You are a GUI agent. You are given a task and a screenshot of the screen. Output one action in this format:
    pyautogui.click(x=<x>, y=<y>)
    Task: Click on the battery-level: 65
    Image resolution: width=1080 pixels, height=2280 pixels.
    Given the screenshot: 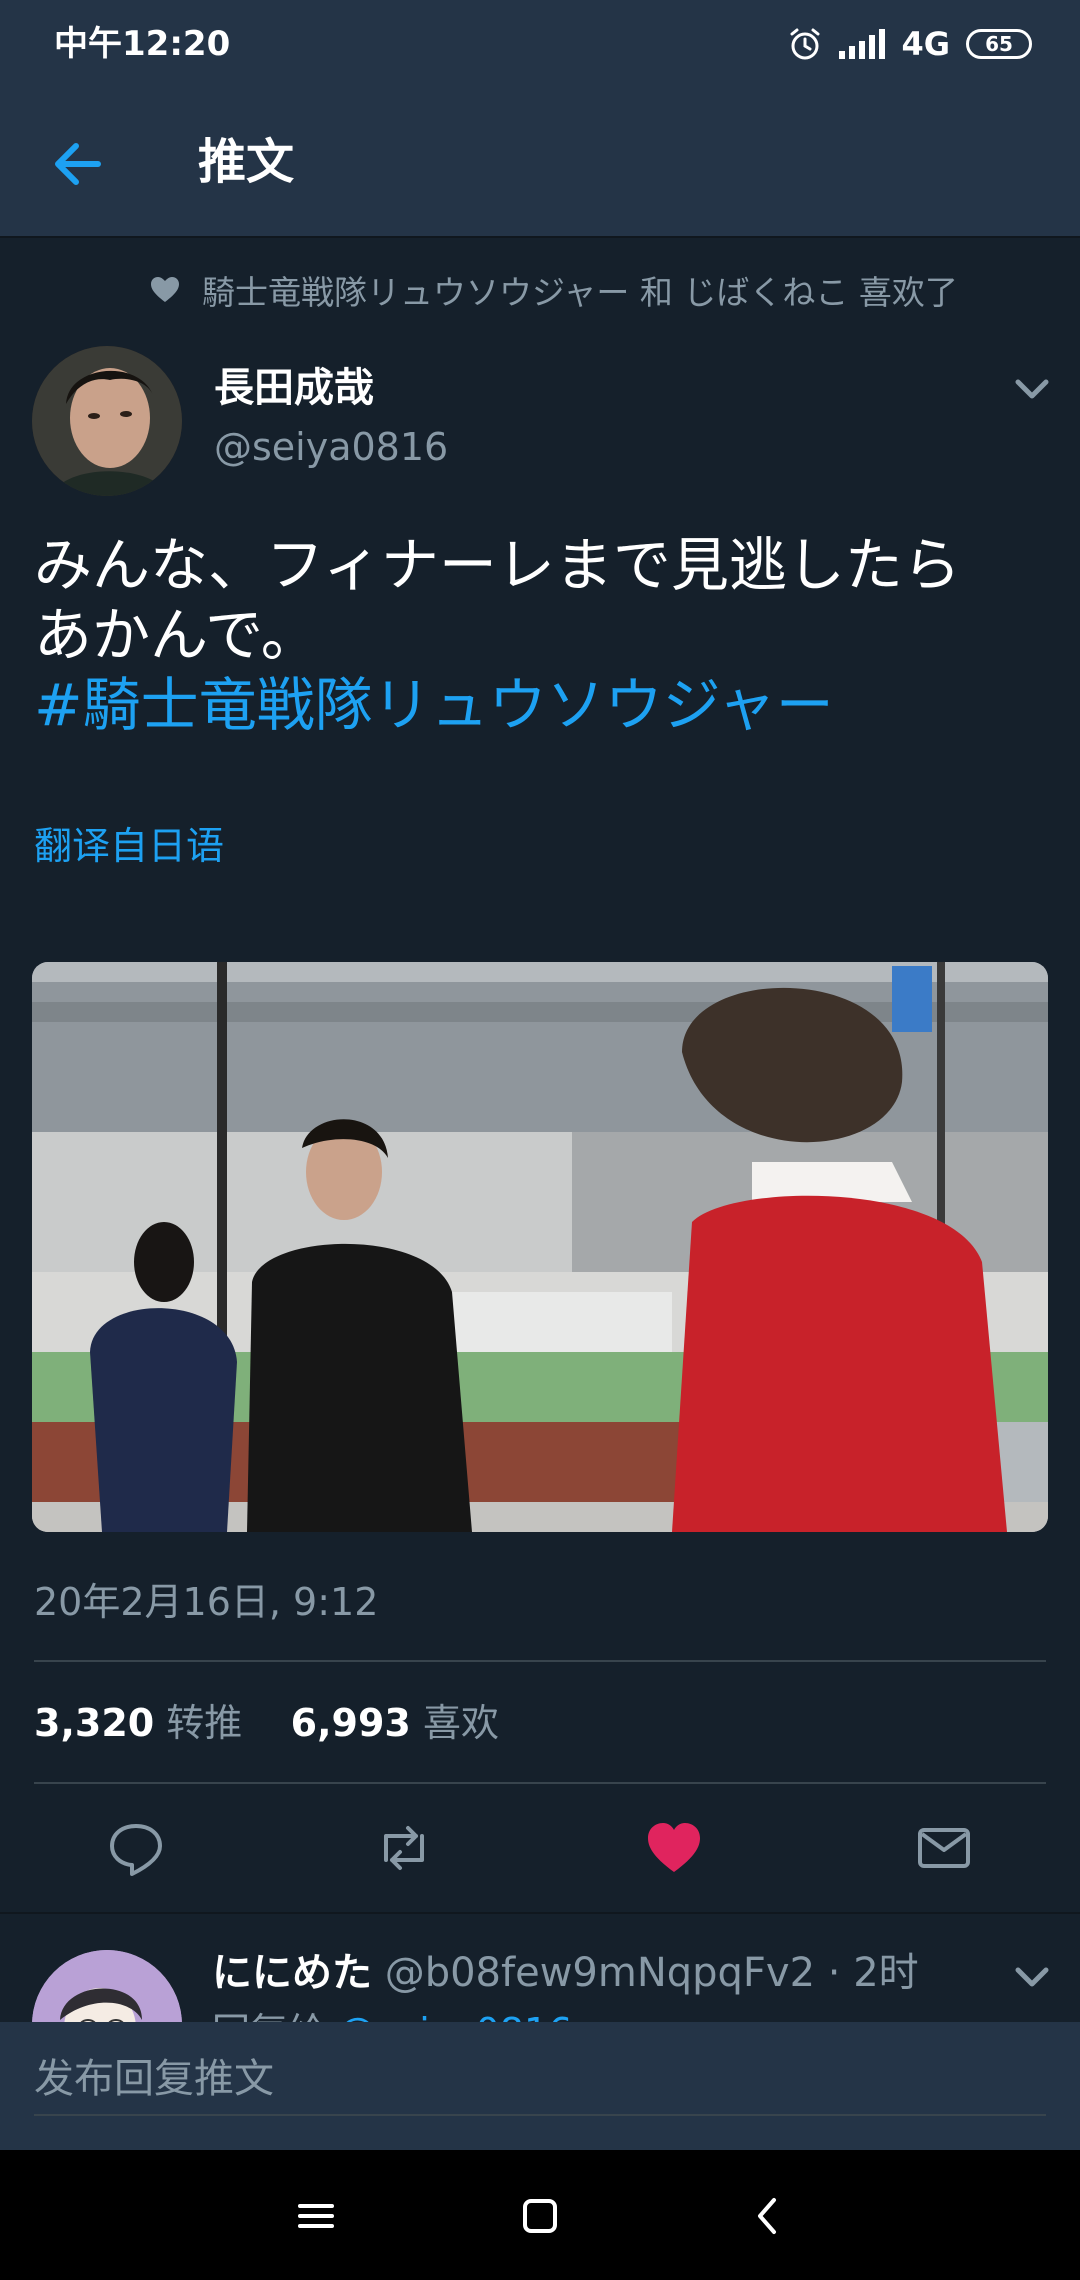 What is the action you would take?
    pyautogui.click(x=999, y=44)
    